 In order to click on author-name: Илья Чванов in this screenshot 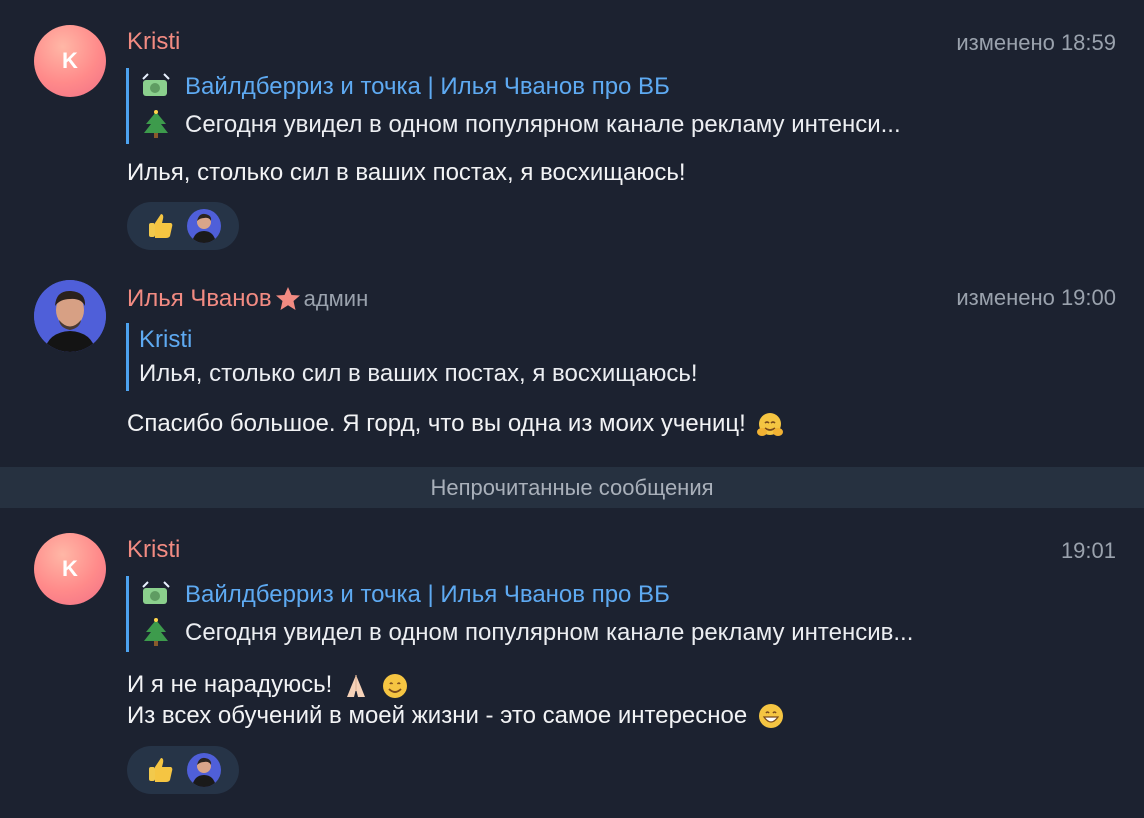, I will do `click(199, 299)`.